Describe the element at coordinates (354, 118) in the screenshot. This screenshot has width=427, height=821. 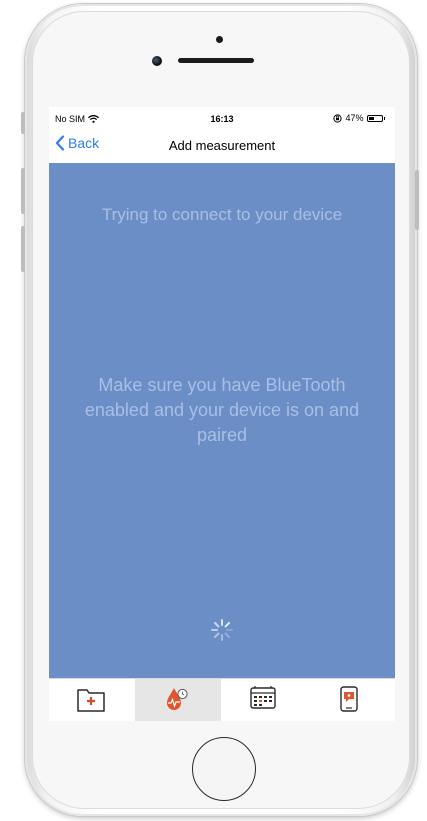
I see `battery-percent: 47%` at that location.